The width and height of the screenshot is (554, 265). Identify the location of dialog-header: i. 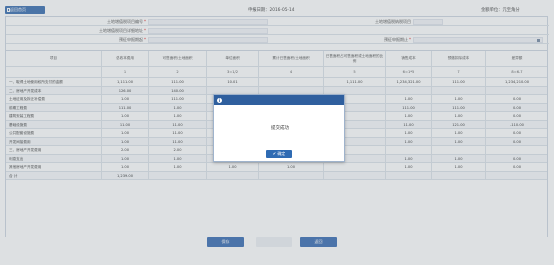
(279, 100).